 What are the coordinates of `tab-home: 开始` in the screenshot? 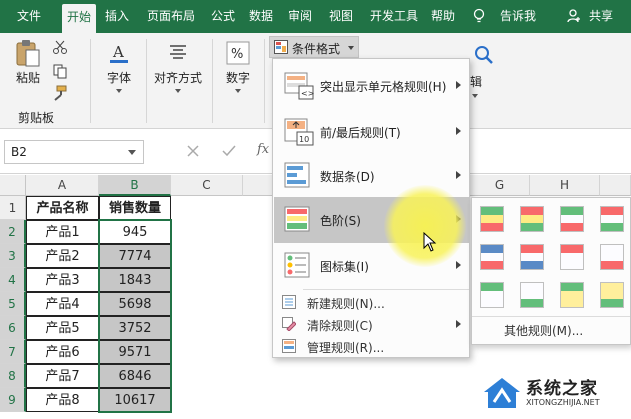 It's located at (79, 18).